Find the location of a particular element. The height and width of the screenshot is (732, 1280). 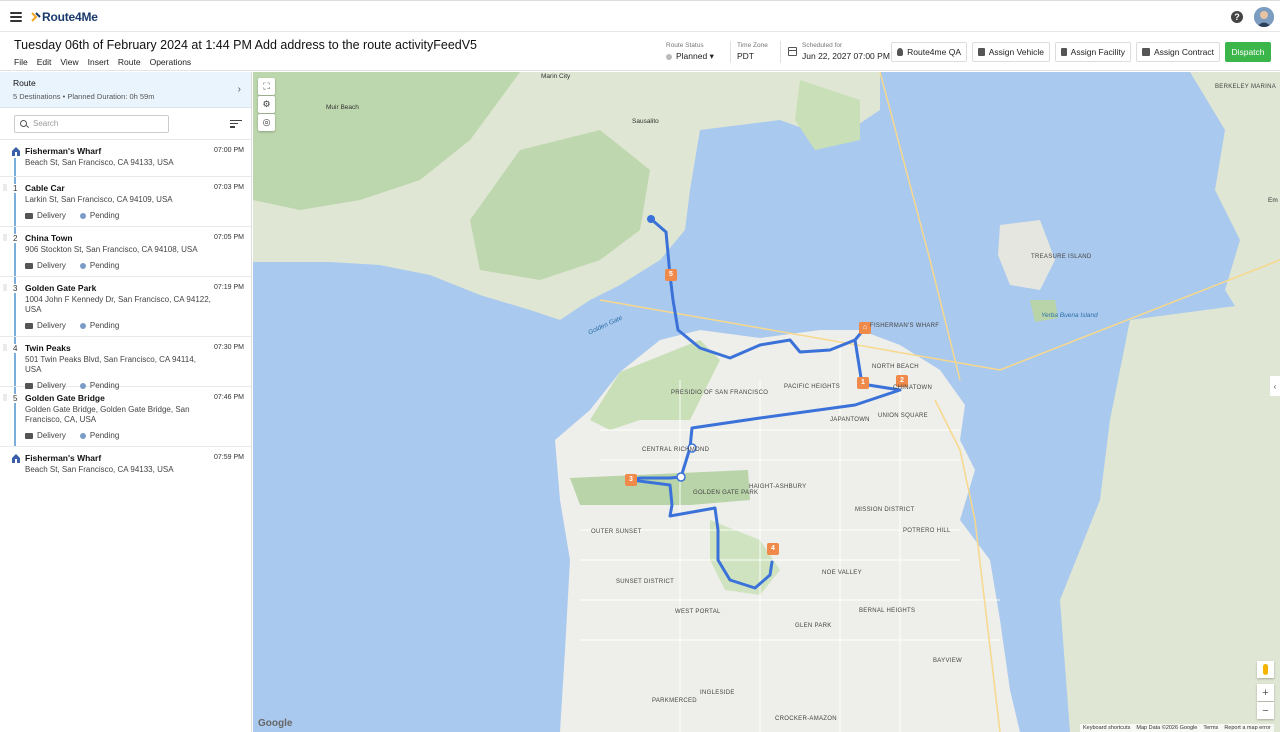

keyboard-shortcuts-link: Keyboard shortcuts is located at coordinates (1106, 728).